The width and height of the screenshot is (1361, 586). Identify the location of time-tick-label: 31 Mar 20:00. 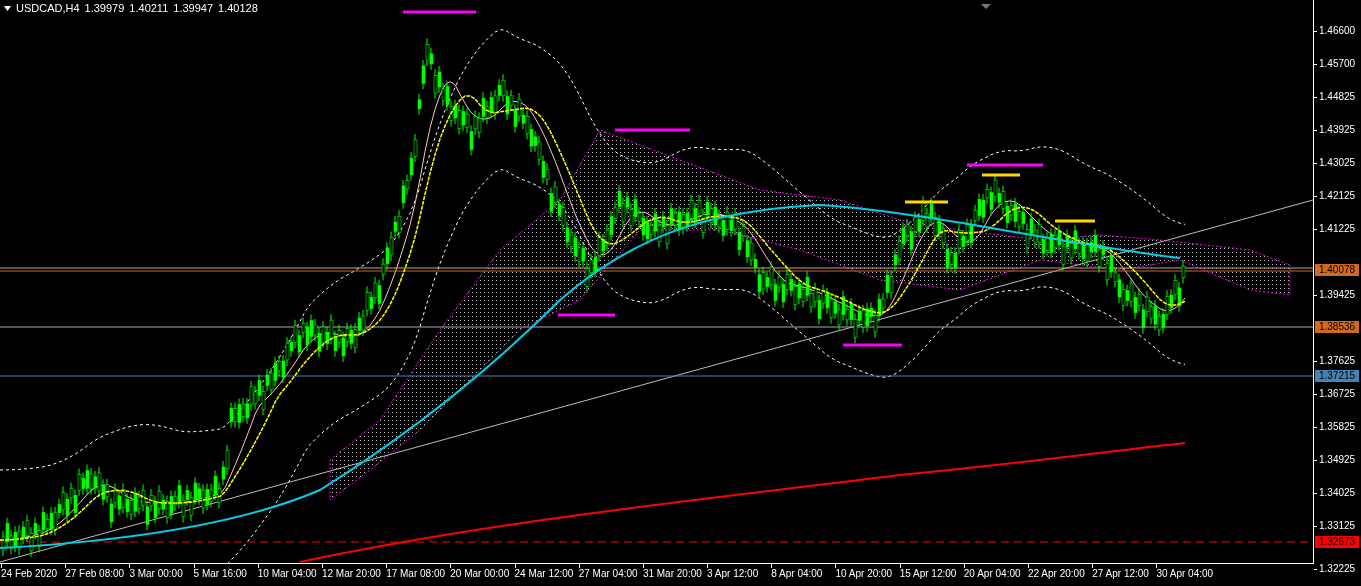
(672, 574).